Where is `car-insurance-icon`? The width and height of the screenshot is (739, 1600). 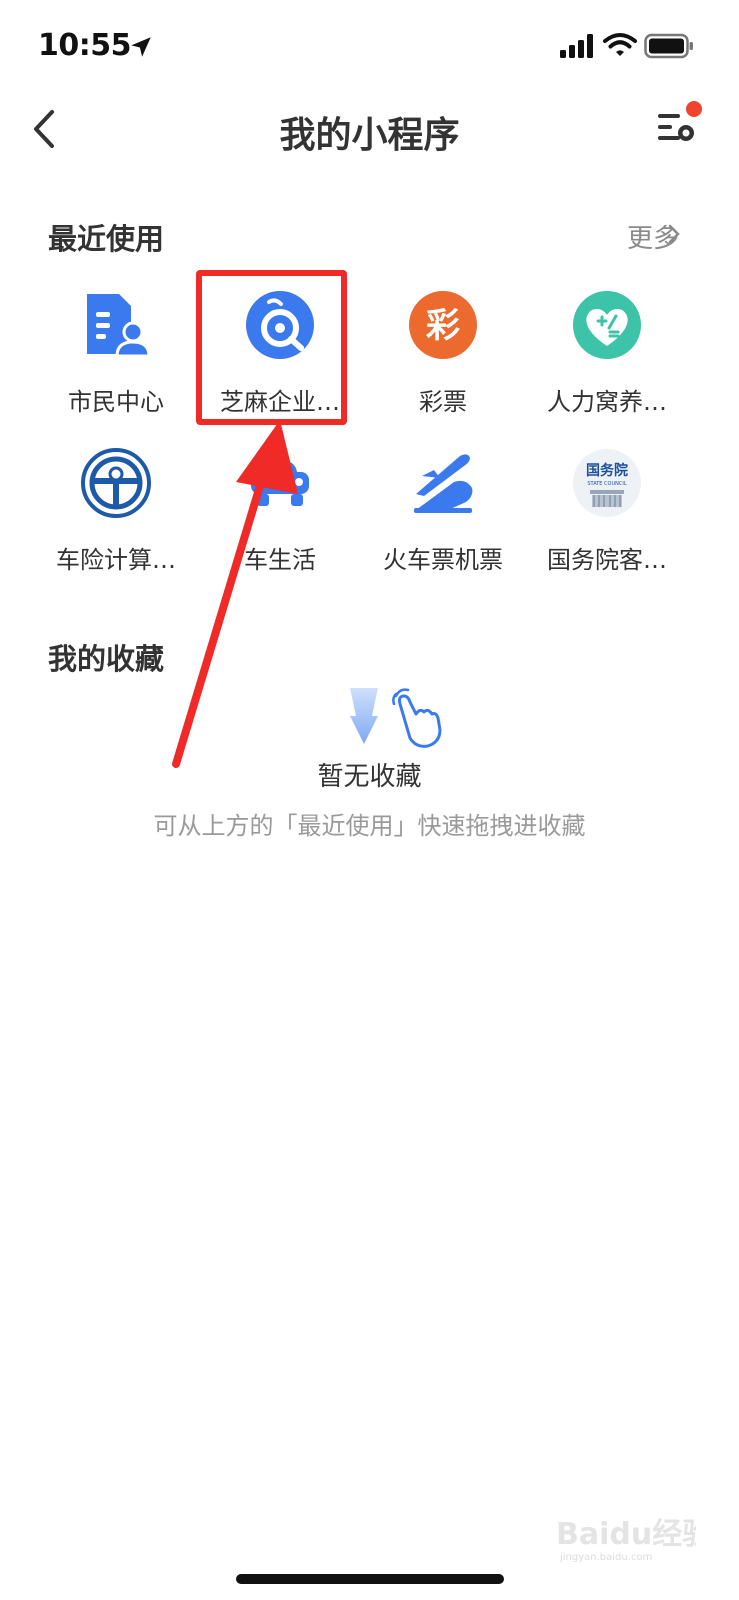
car-insurance-icon is located at coordinates (116, 483).